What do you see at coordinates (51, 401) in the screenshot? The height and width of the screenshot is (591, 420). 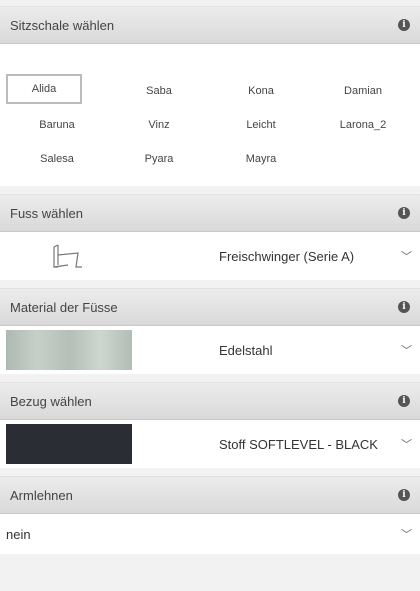 I see `section-title-cover: Bezug wählen` at bounding box center [51, 401].